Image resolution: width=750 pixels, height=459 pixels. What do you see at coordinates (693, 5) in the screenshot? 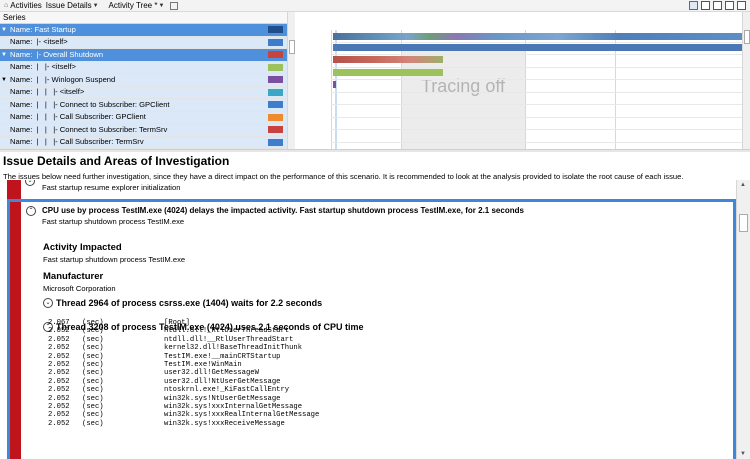
I see `layout-graph-table-button` at bounding box center [693, 5].